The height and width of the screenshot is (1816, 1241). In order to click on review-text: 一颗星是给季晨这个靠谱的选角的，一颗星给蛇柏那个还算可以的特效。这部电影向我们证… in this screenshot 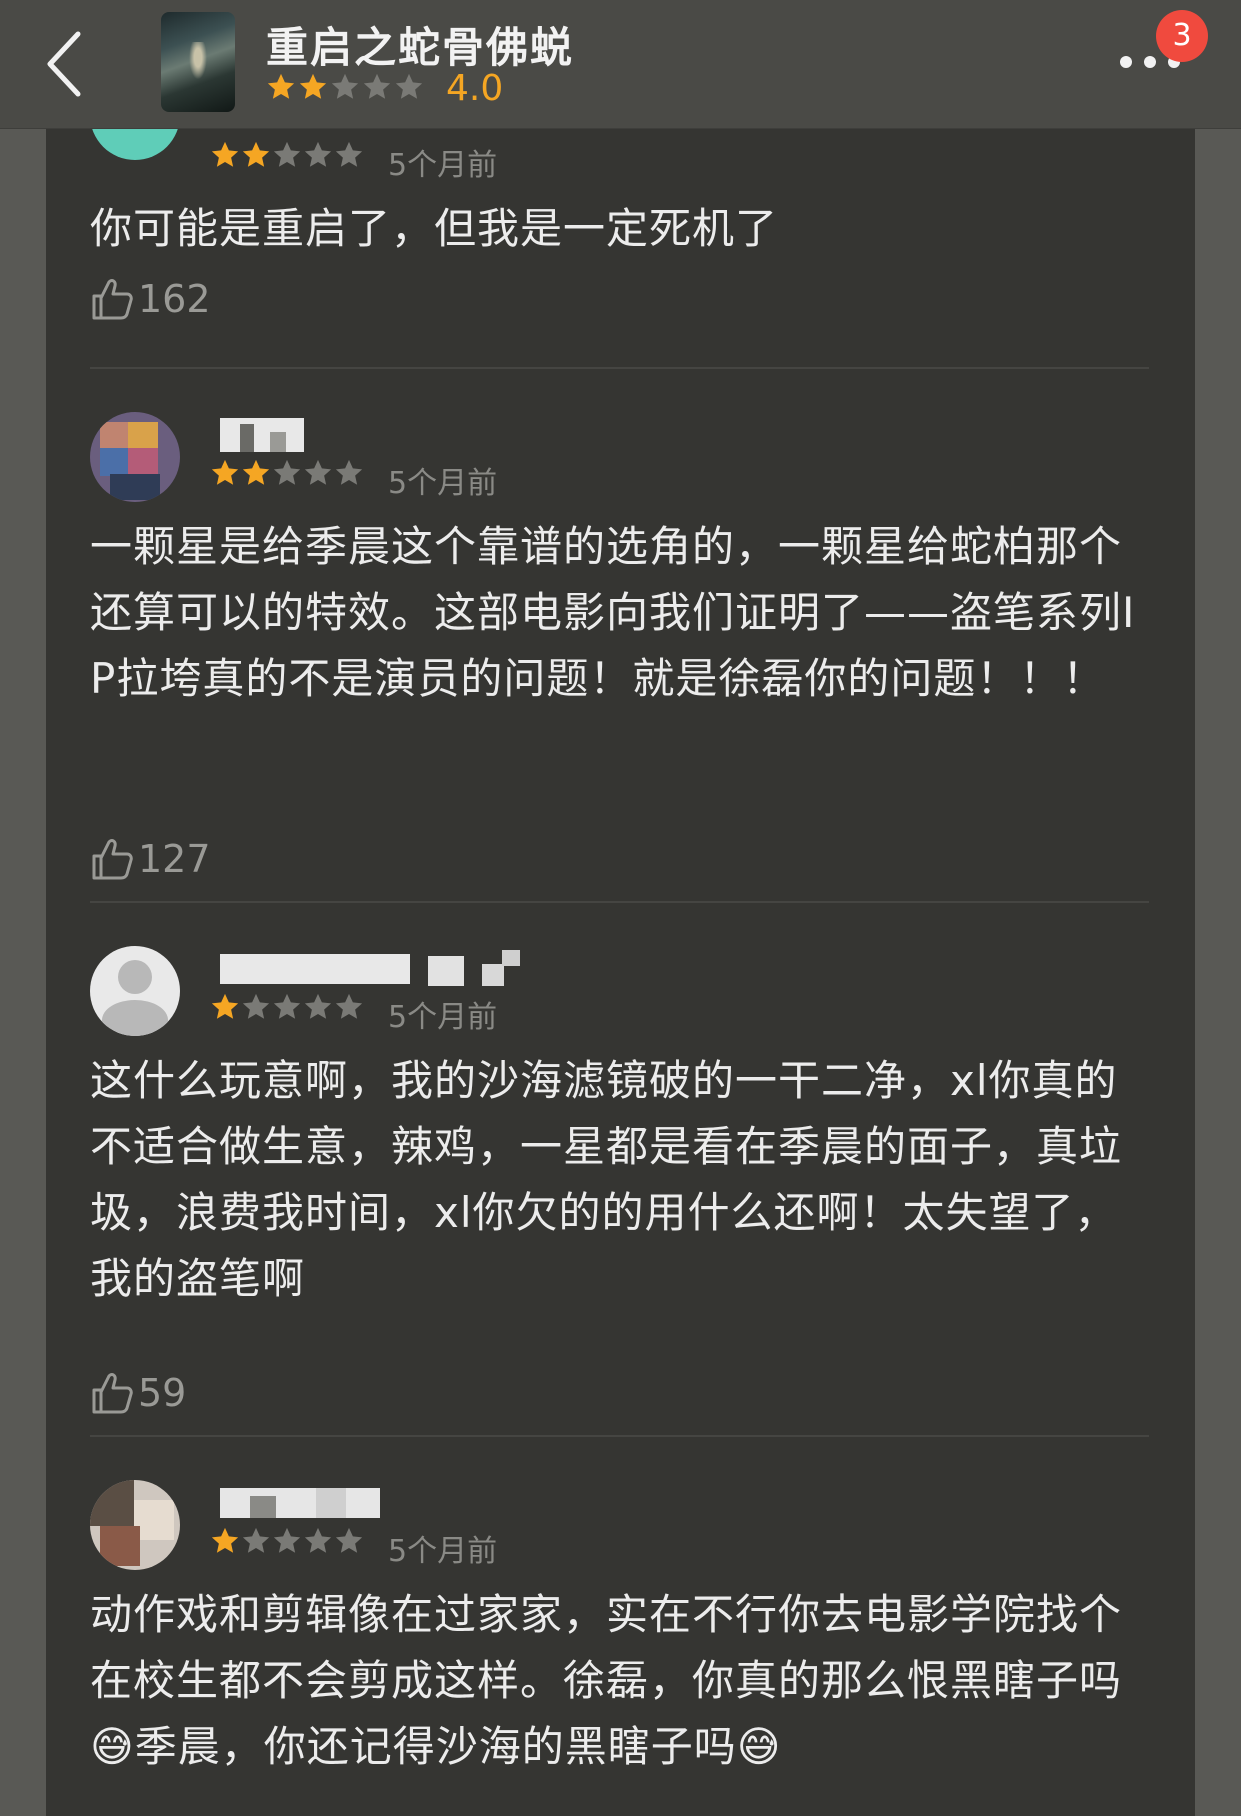, I will do `click(613, 612)`.